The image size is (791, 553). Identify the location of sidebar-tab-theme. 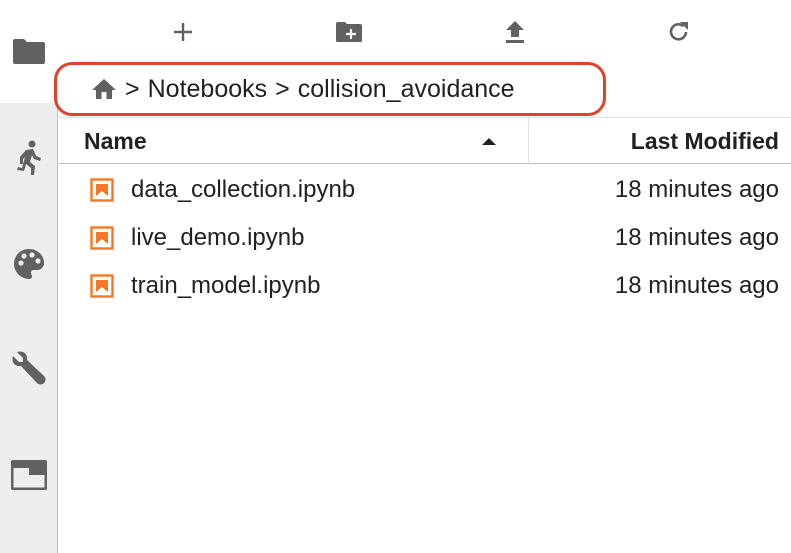
(29, 264).